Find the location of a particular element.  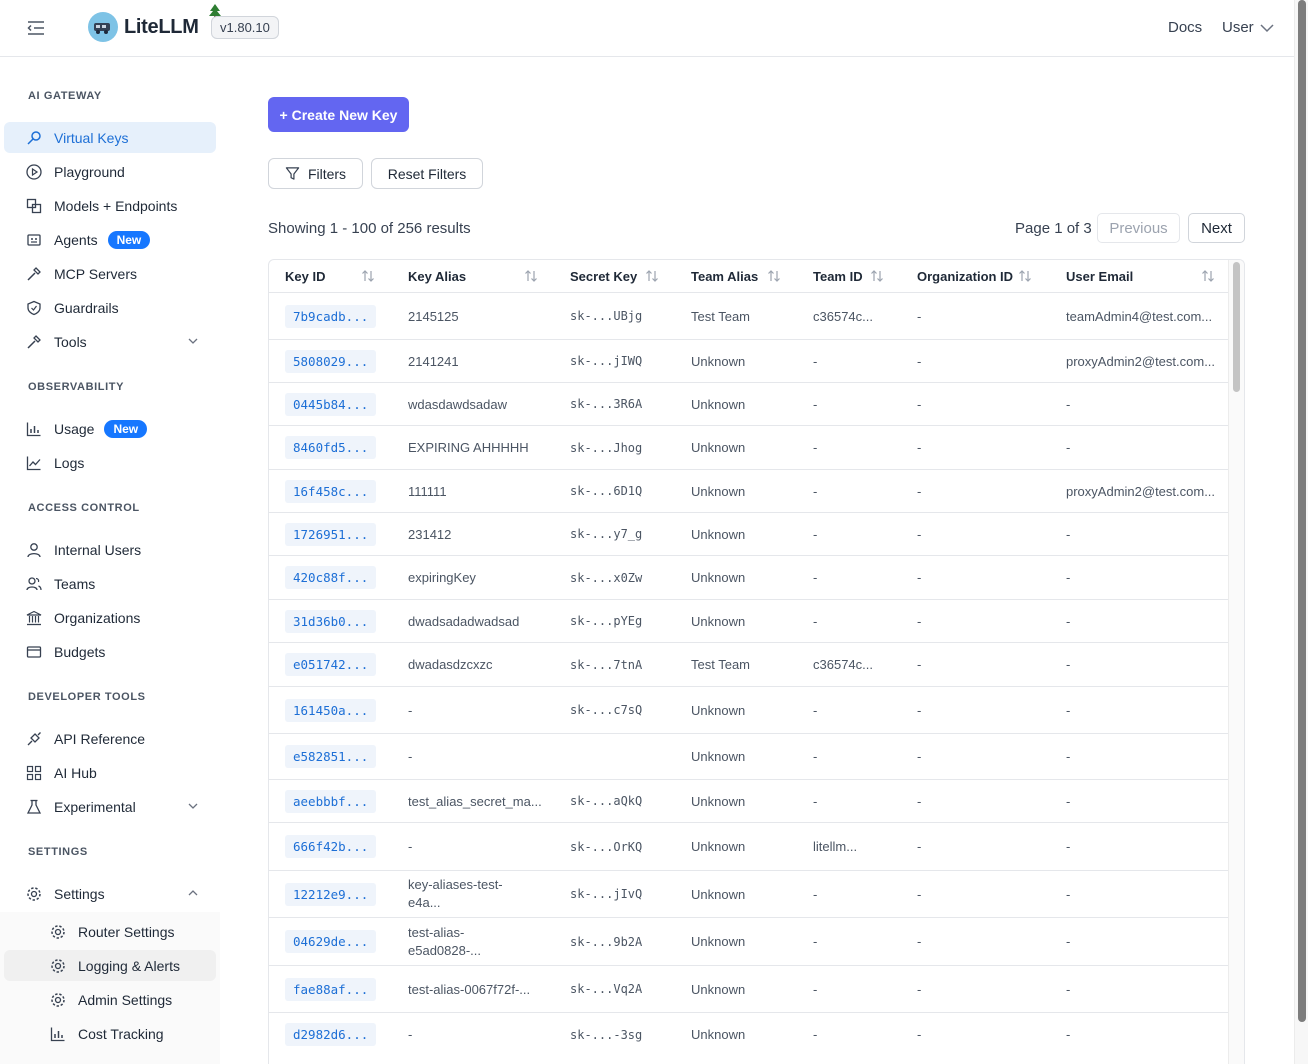

sidebar-item-logs: Logs is located at coordinates (110, 462).